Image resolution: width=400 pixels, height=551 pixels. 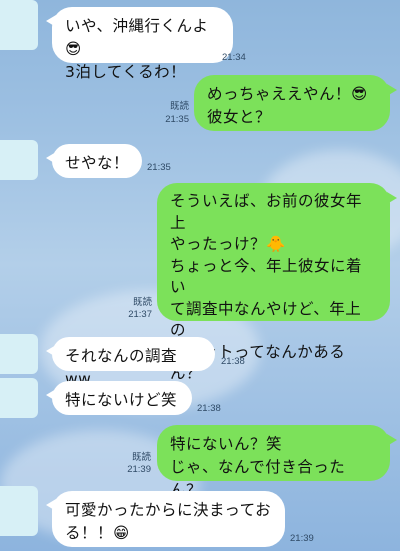 What do you see at coordinates (234, 57) in the screenshot?
I see `message-time: 21:34` at bounding box center [234, 57].